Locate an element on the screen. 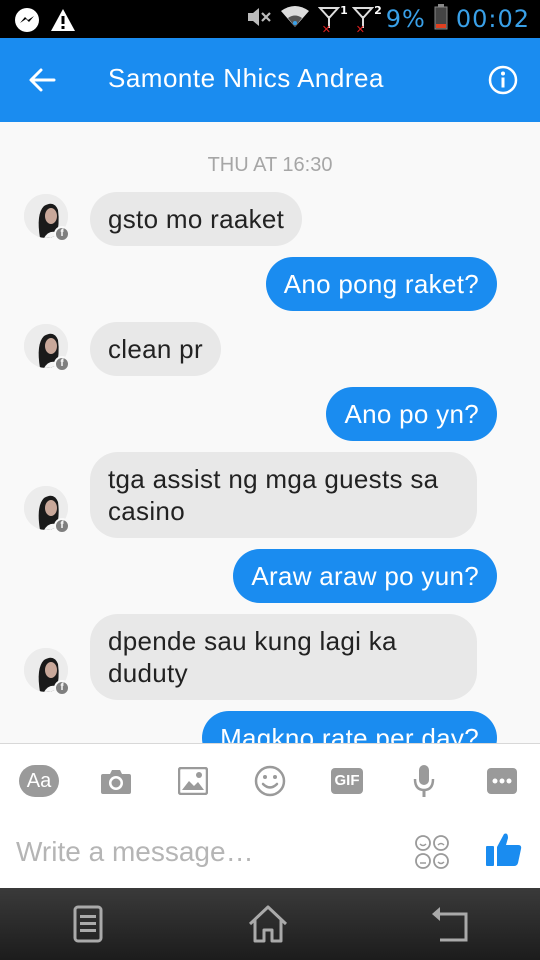 The image size is (540, 960). thumbs-up-icon is located at coordinates (504, 850).